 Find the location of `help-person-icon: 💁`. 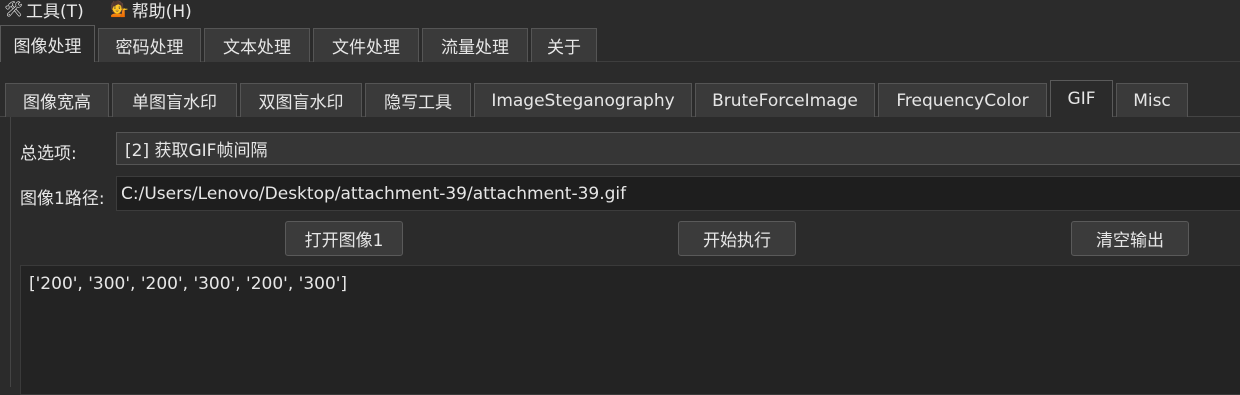

help-person-icon: 💁 is located at coordinates (119, 9).